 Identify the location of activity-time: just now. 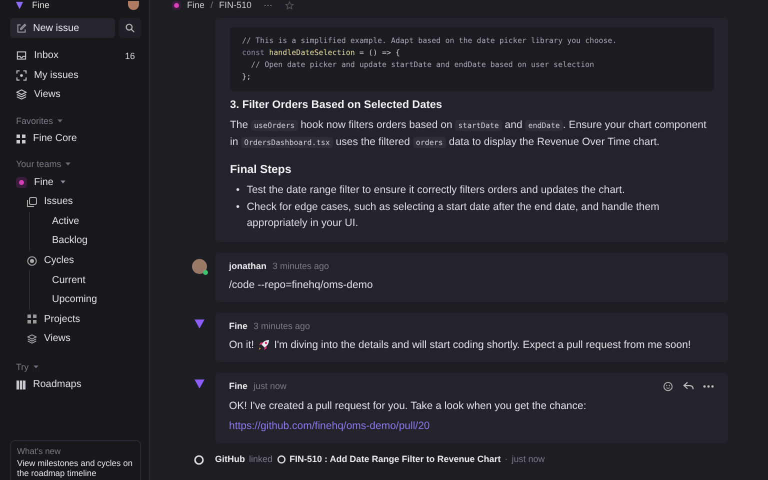
(528, 459).